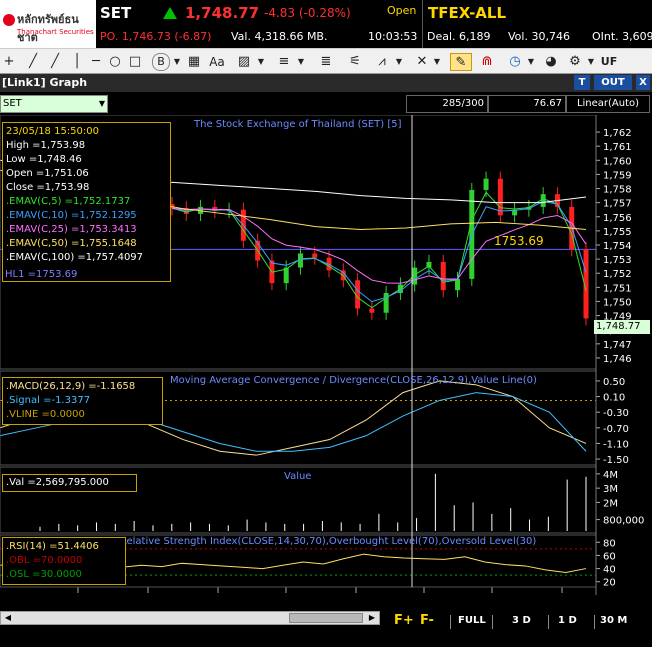  I want to click on line-style-icon: ≡, so click(284, 62).